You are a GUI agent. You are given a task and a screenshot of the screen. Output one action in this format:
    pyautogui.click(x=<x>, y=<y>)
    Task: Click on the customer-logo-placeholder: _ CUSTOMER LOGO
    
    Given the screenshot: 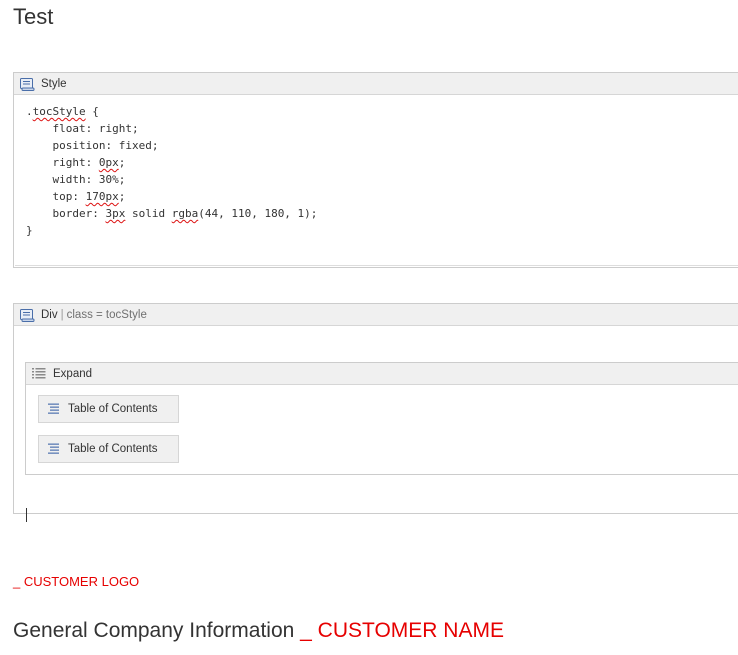 What is the action you would take?
    pyautogui.click(x=76, y=581)
    